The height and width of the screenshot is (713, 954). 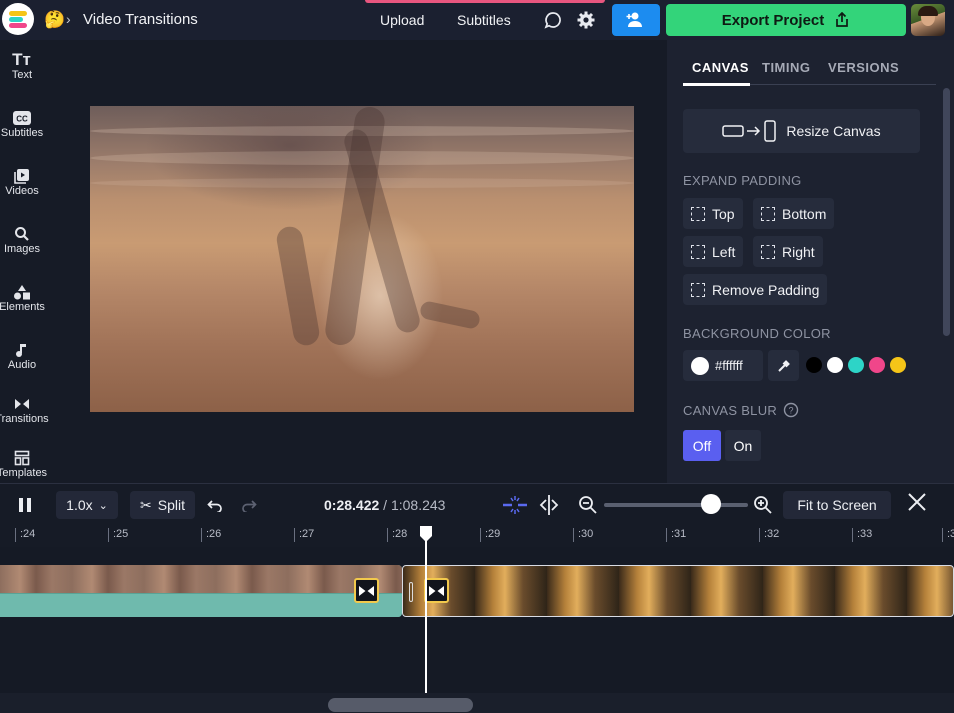 I want to click on blur-on-toggle: On, so click(x=743, y=445).